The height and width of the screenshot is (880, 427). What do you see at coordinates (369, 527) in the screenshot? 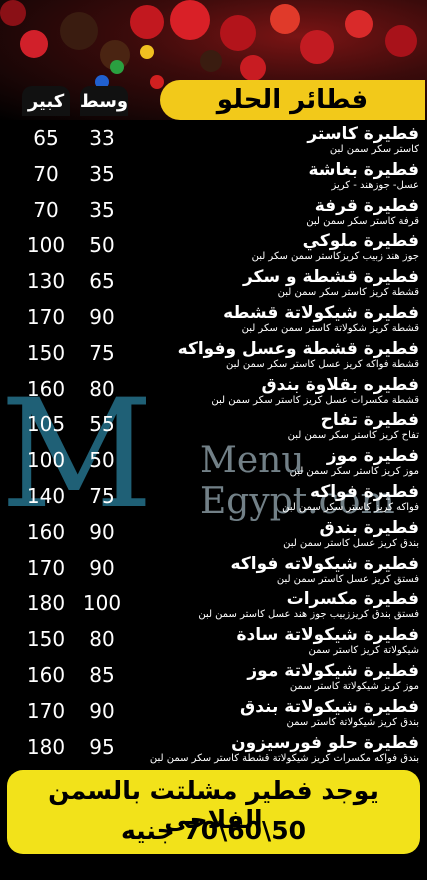
I see `item-name: فطيرة بندق` at bounding box center [369, 527].